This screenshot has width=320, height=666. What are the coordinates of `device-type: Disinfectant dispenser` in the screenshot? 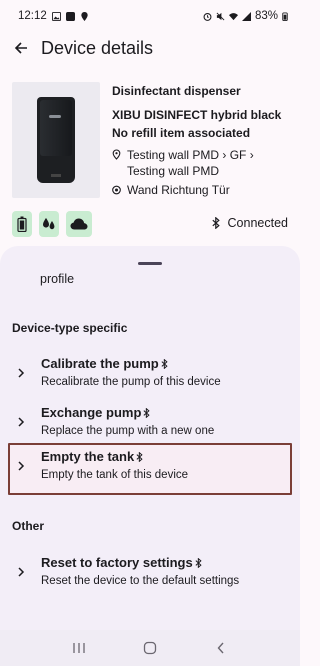 It's located at (176, 91).